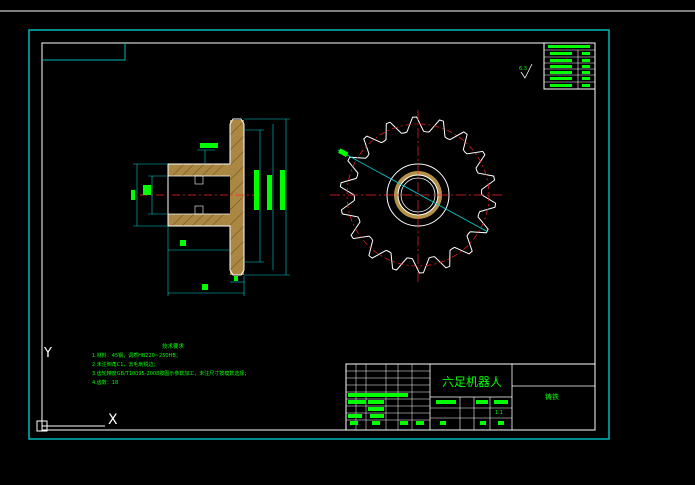 Image resolution: width=695 pixels, height=485 pixels. What do you see at coordinates (523, 69) in the screenshot?
I see `roughness-value: 6.3` at bounding box center [523, 69].